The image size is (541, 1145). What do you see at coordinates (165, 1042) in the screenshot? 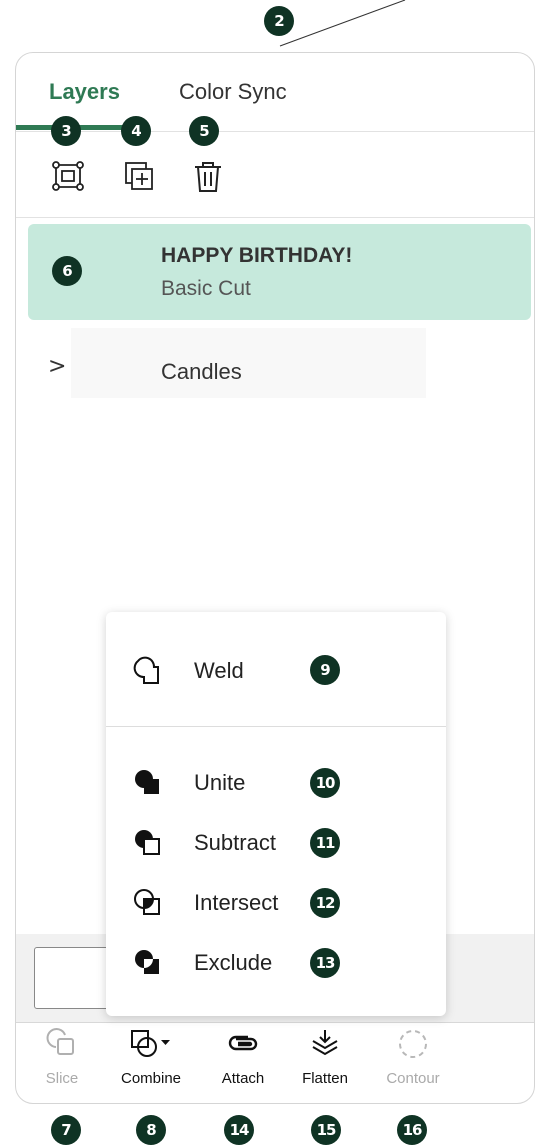
I see `dropdown-caret-icon` at bounding box center [165, 1042].